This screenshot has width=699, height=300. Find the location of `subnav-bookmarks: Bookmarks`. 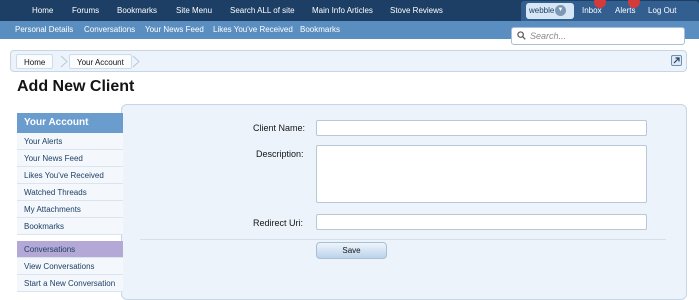

subnav-bookmarks: Bookmarks is located at coordinates (320, 30).